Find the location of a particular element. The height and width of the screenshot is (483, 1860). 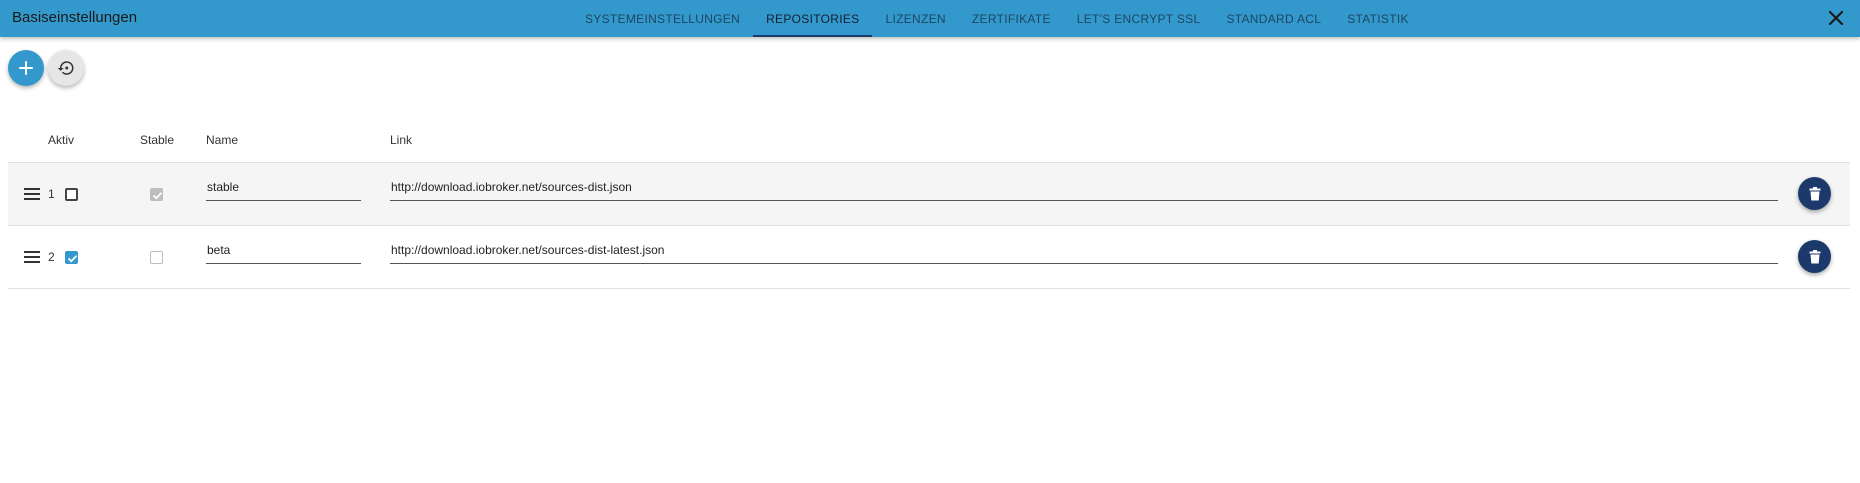

add-repository-button is located at coordinates (26, 68).